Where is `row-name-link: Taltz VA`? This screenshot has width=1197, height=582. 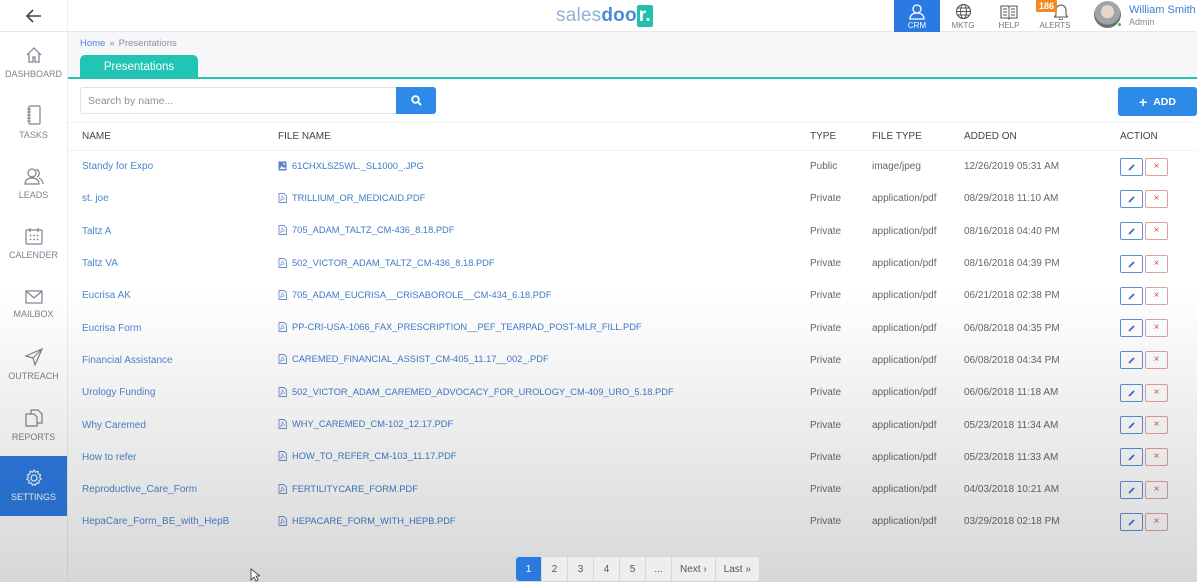 row-name-link: Taltz VA is located at coordinates (173, 263).